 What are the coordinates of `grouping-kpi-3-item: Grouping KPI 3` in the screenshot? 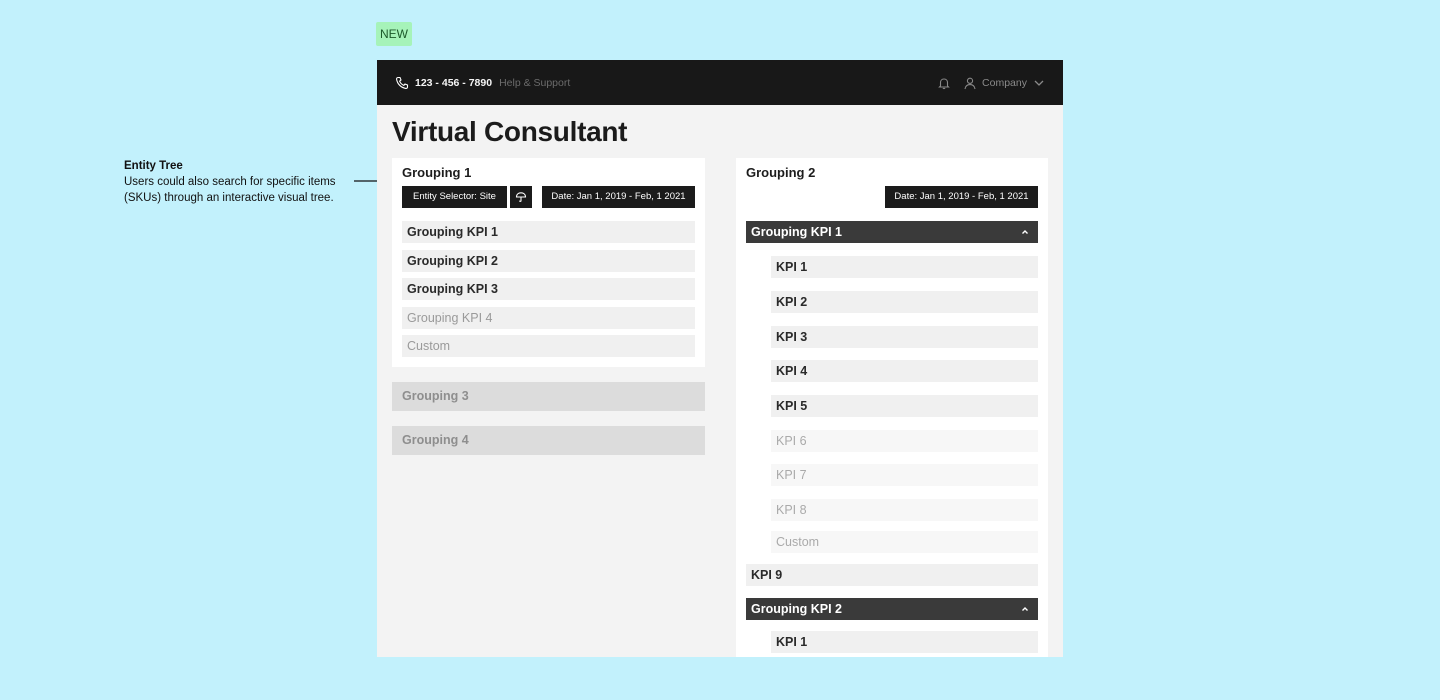 It's located at (548, 289).